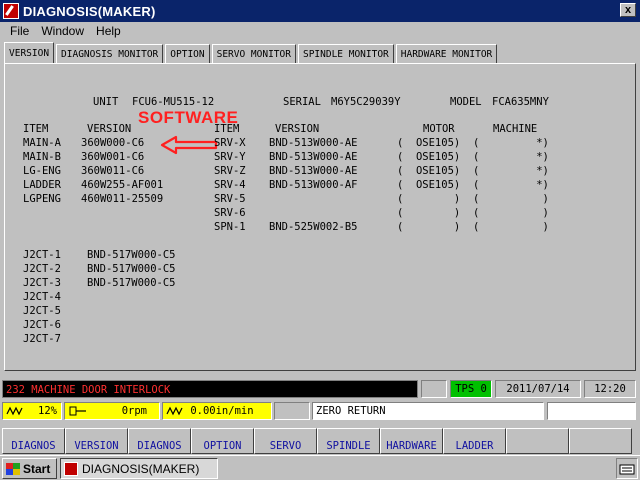  Describe the element at coordinates (109, 129) in the screenshot. I see `left-header-version: VERSION` at that location.